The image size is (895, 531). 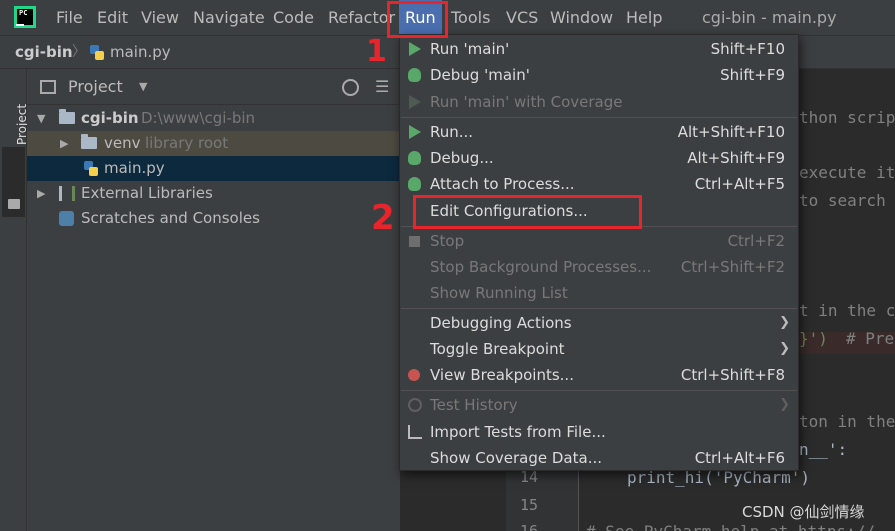 What do you see at coordinates (599, 49) in the screenshot?
I see `menu-item-run-main: Run 'main' Shift+F10` at bounding box center [599, 49].